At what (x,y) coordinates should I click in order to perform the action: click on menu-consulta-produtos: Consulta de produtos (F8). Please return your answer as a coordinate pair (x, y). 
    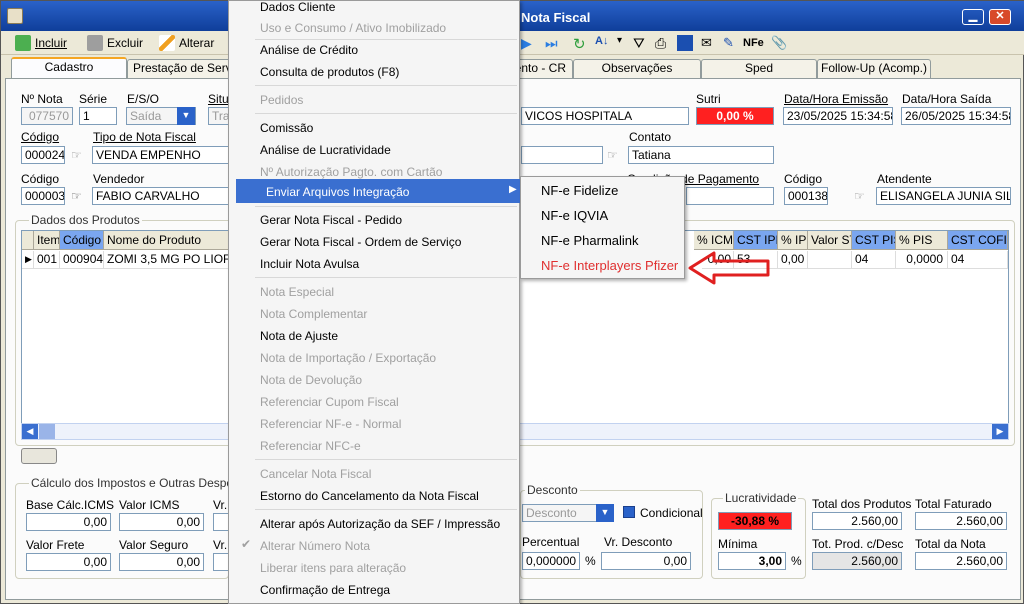
    Looking at the image, I should click on (329, 72).